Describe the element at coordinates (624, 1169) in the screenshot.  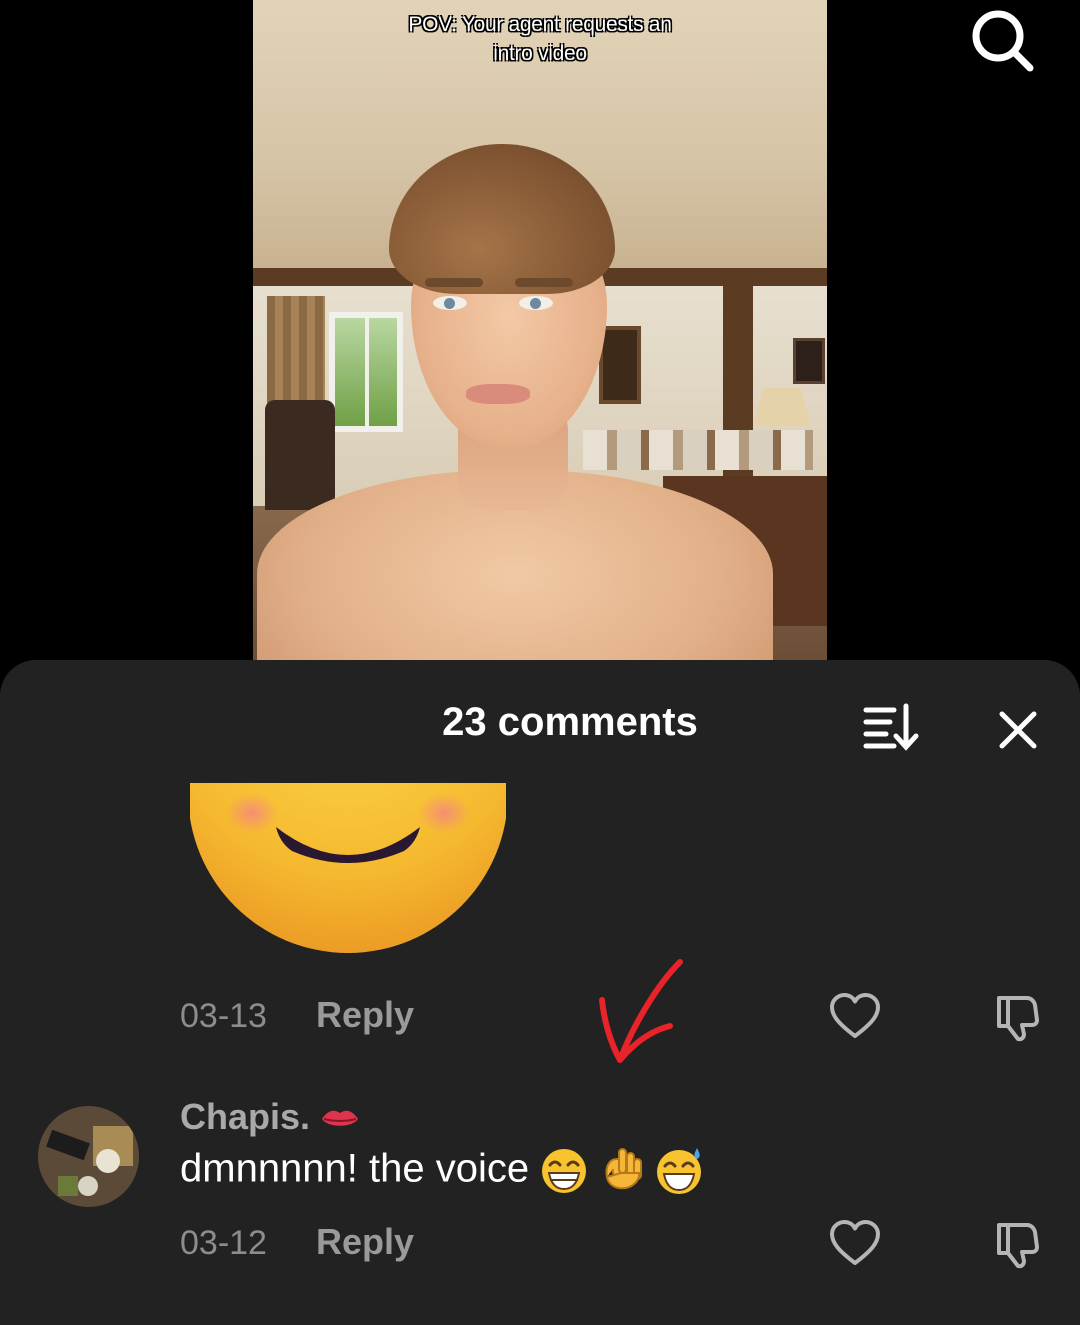
I see `ok-hand-emoji-icon` at that location.